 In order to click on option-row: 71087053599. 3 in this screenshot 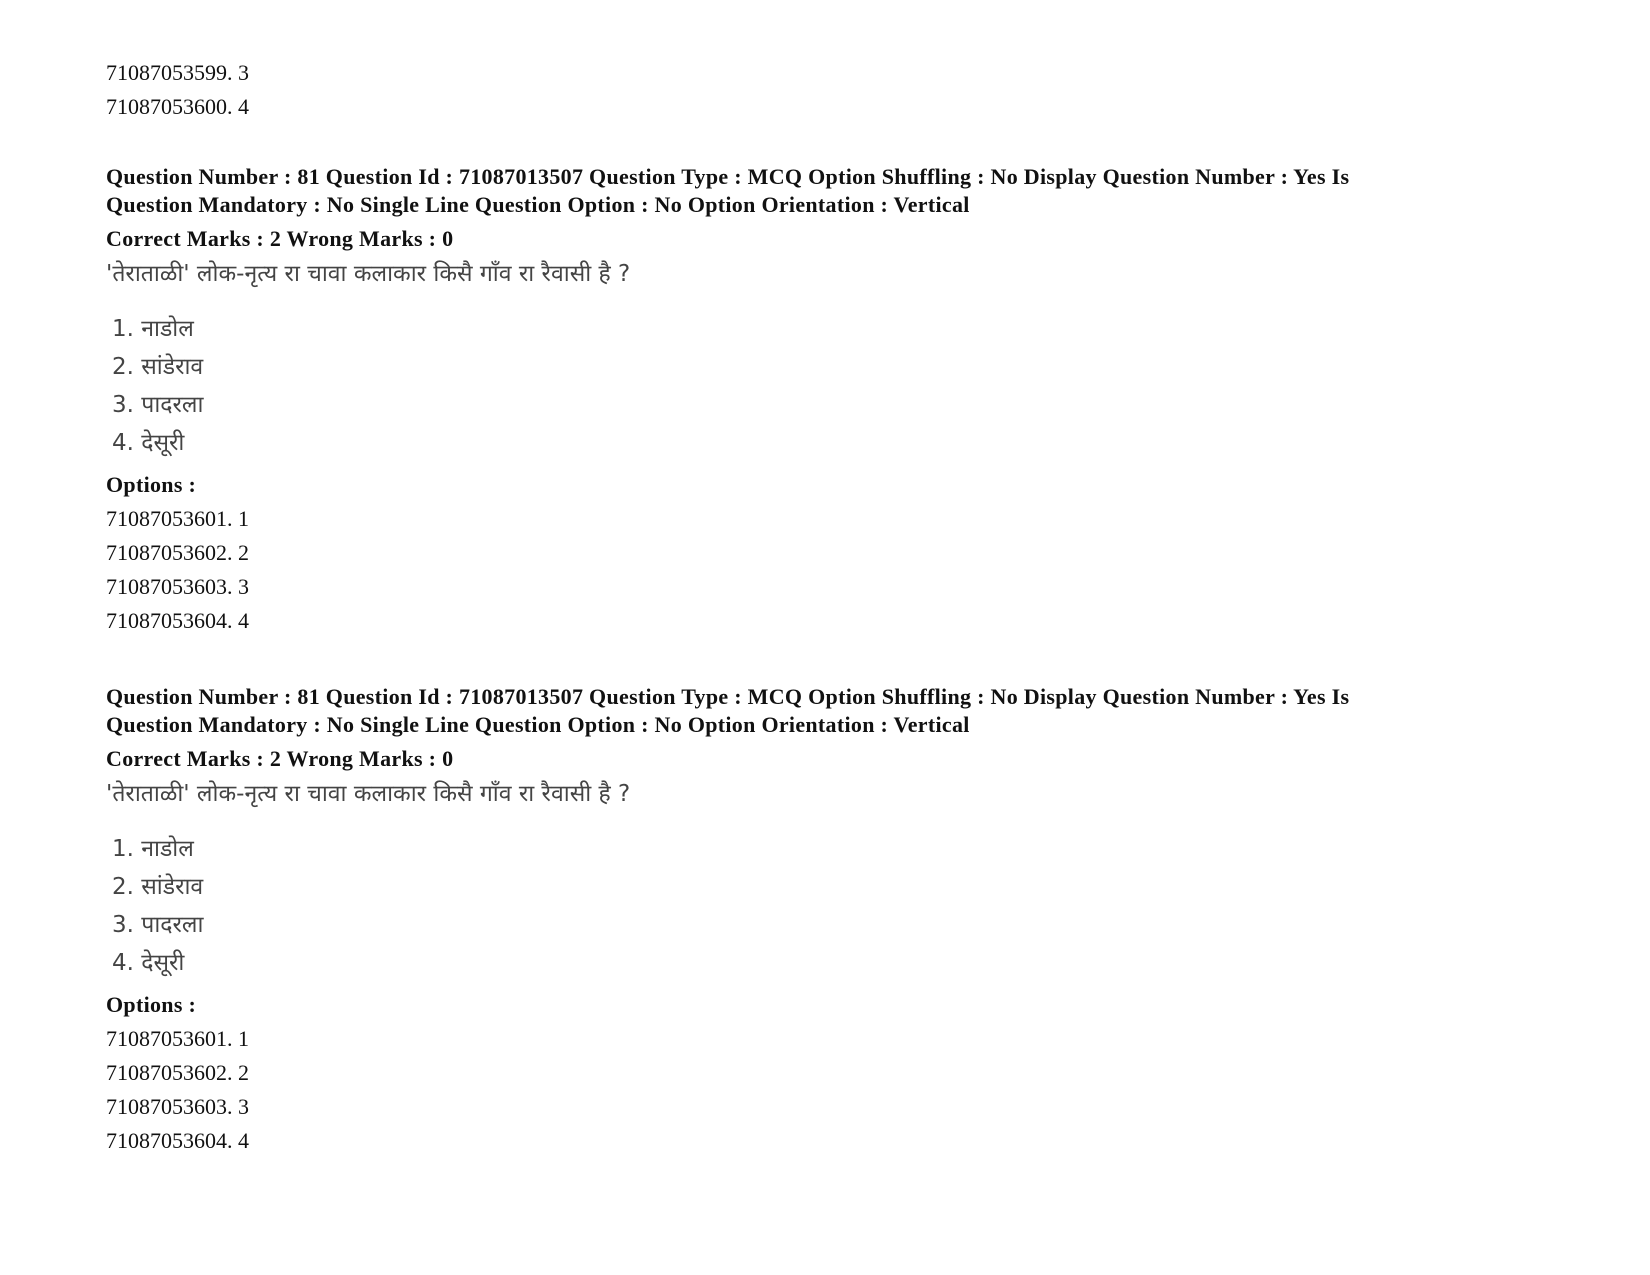, I will do `click(177, 72)`.